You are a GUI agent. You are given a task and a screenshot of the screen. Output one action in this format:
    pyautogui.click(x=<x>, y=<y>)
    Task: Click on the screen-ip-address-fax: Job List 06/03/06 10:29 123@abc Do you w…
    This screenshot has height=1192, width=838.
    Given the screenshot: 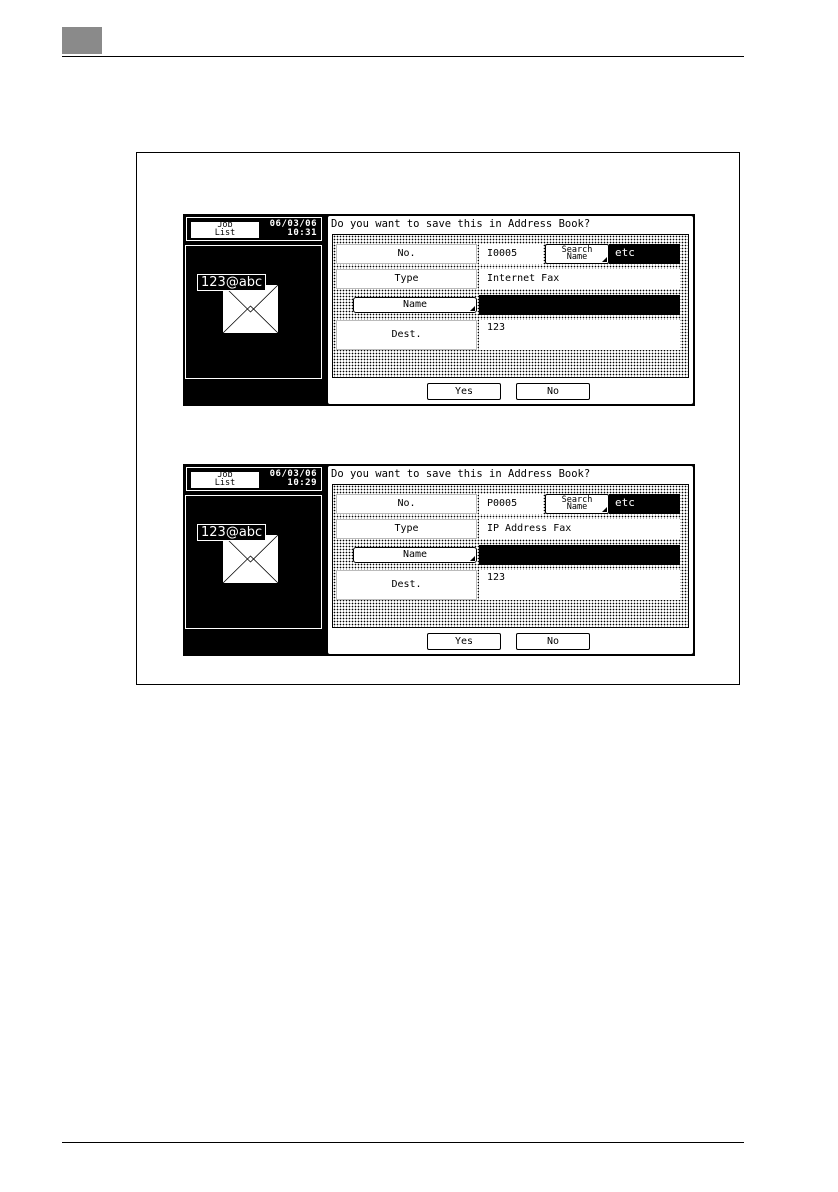 What is the action you would take?
    pyautogui.click(x=439, y=560)
    